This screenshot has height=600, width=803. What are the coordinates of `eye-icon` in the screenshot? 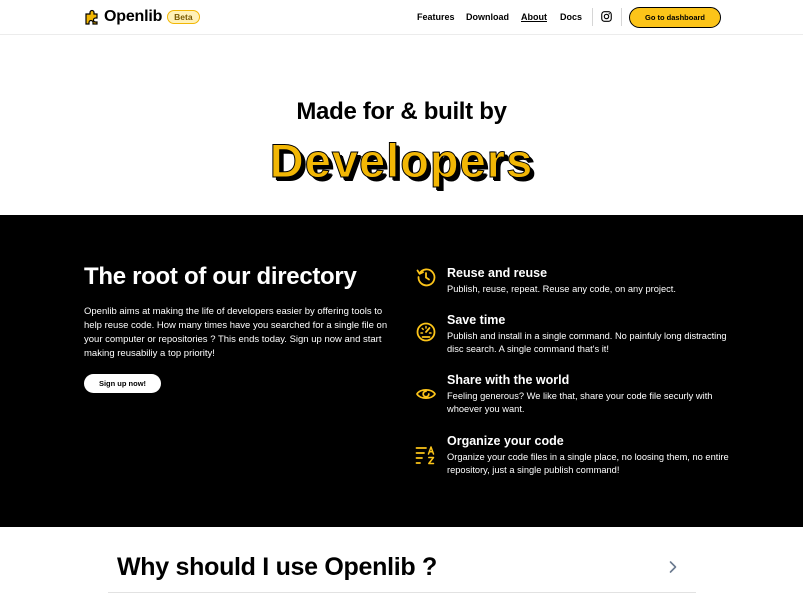 It's located at (426, 394).